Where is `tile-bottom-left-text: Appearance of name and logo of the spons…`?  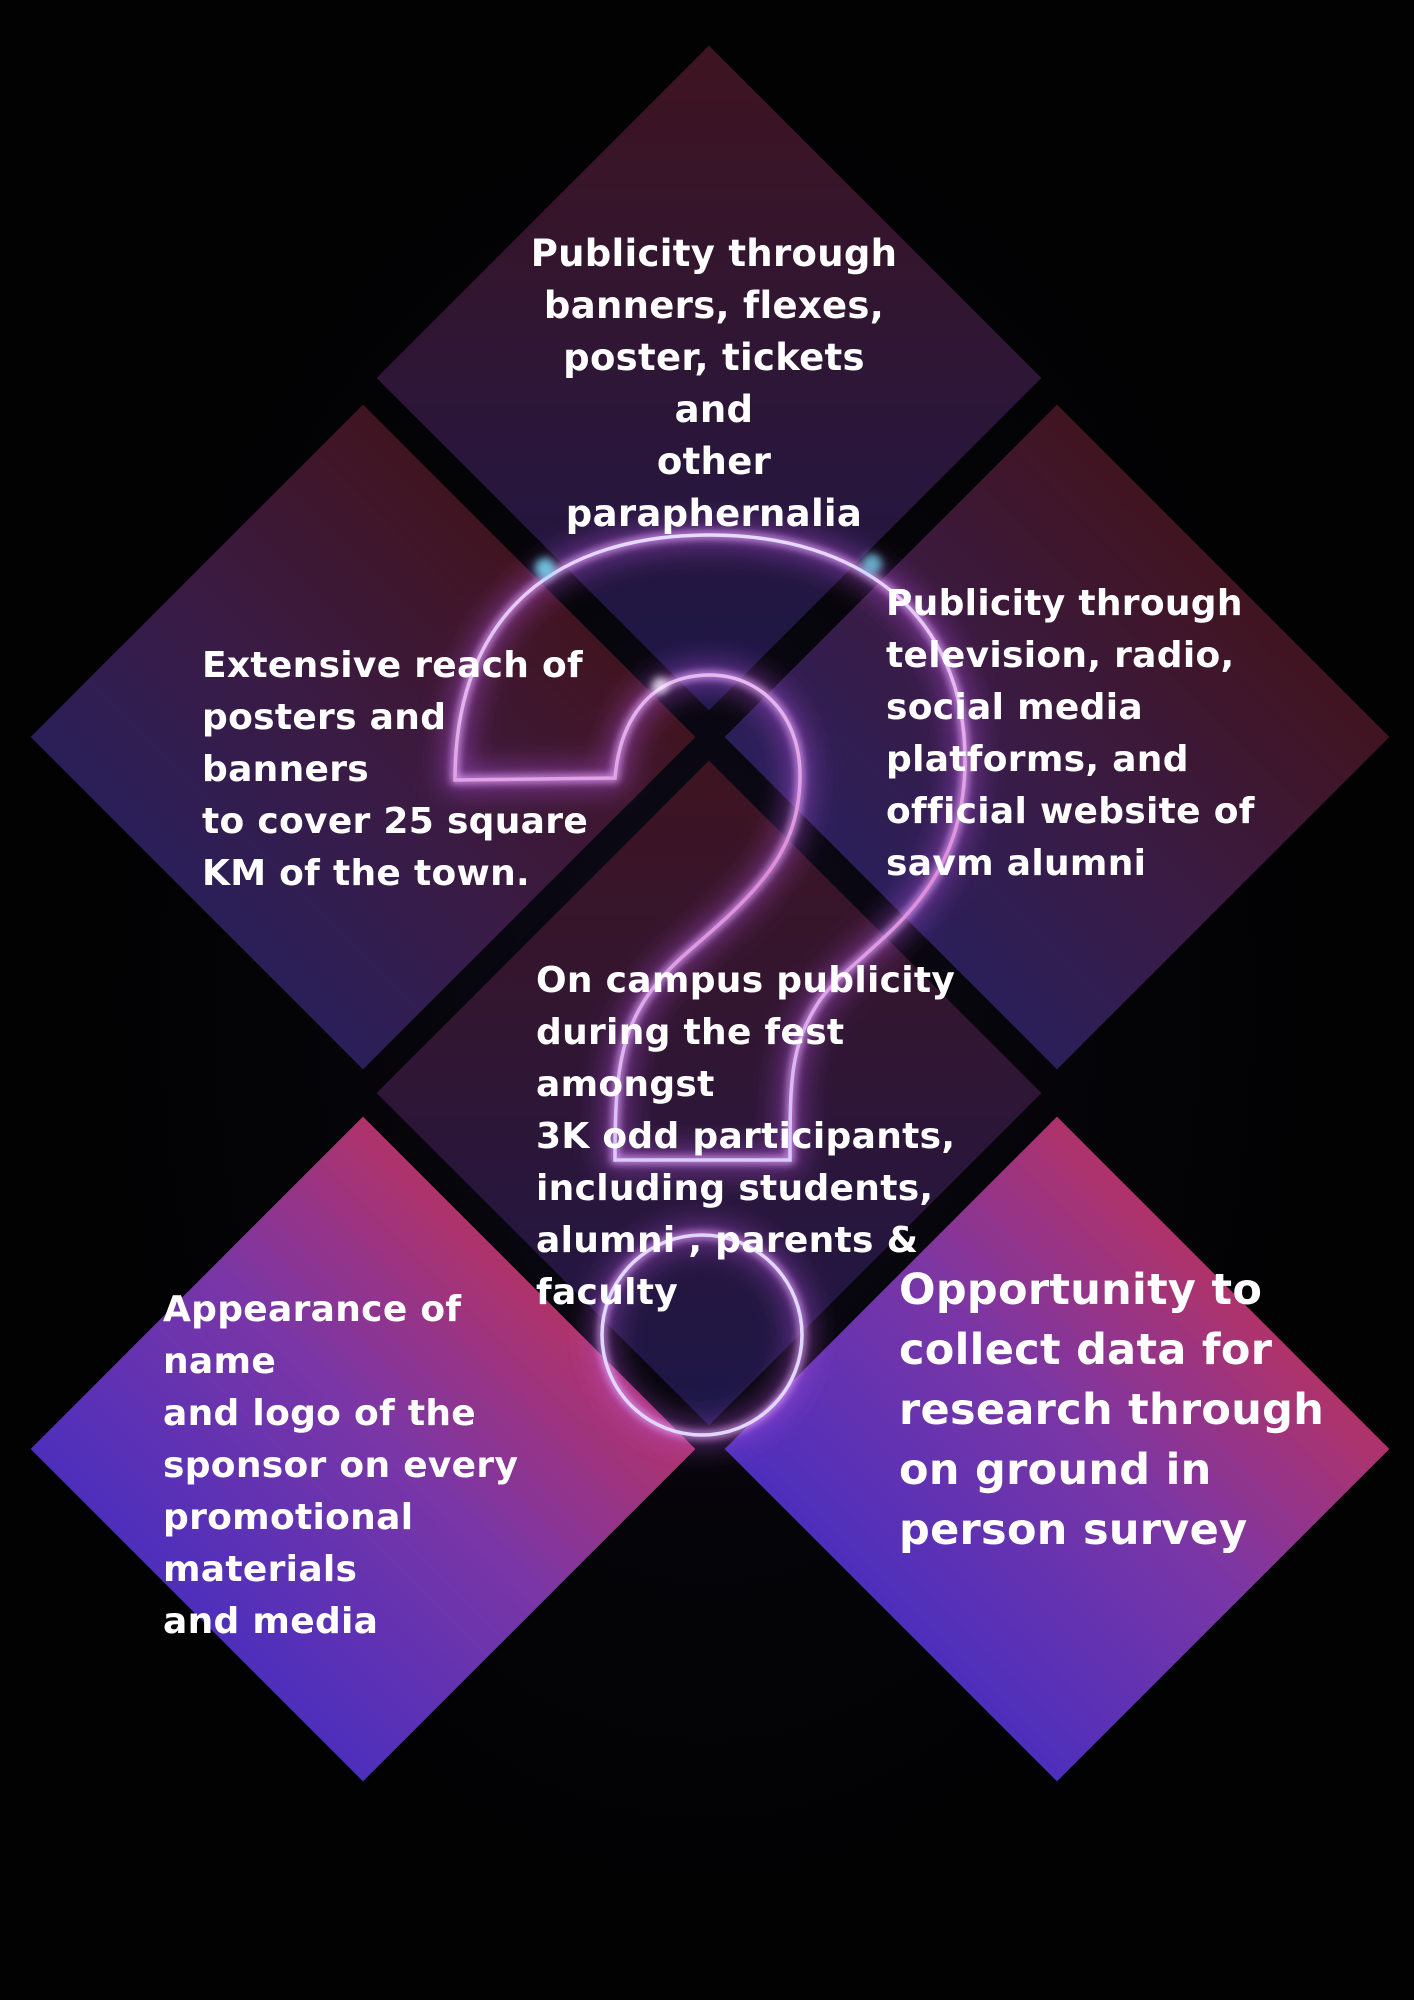 tile-bottom-left-text: Appearance of name and logo of the spons… is located at coordinates (341, 1465).